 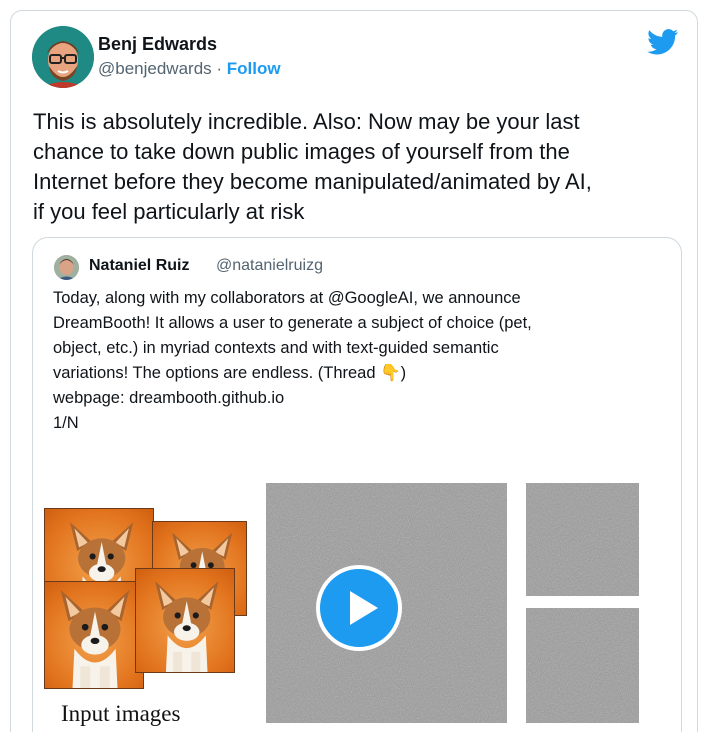 What do you see at coordinates (63, 57) in the screenshot?
I see `author-avatar` at bounding box center [63, 57].